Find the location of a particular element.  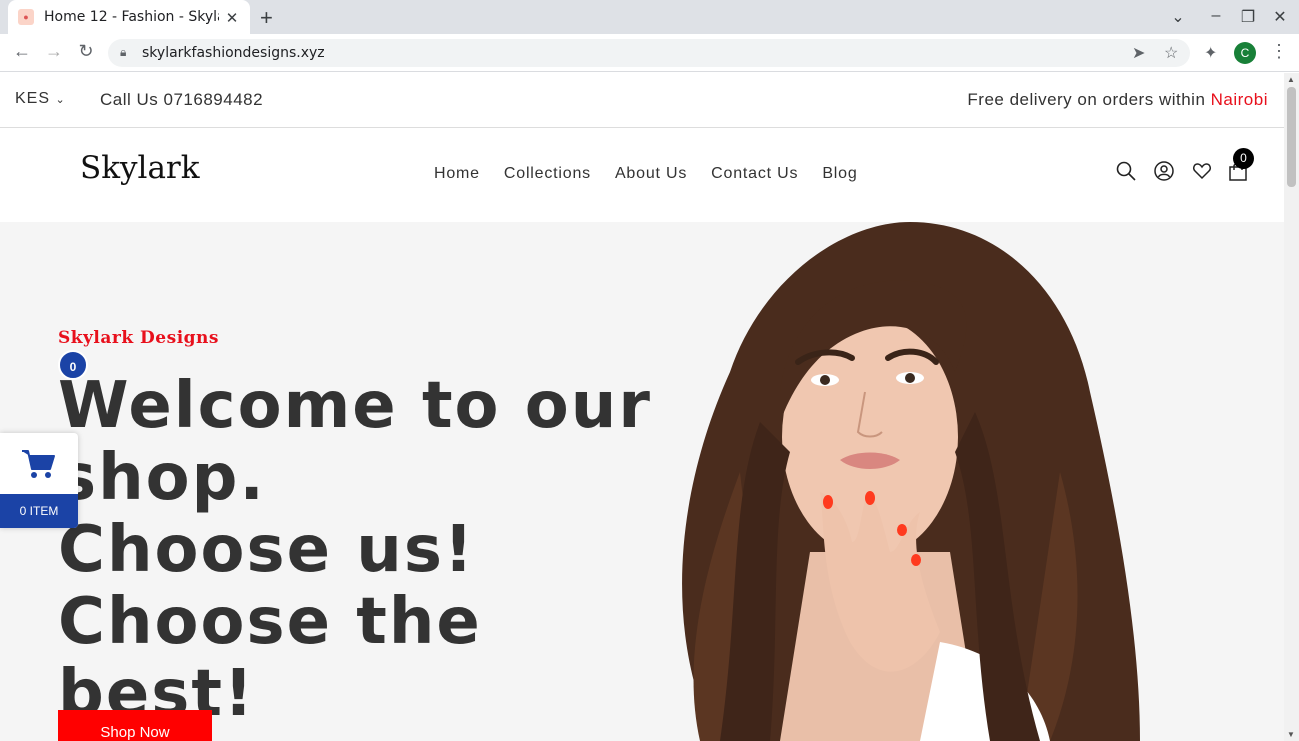

page-scrollbar: ▲ ▼ is located at coordinates (1291, 407).